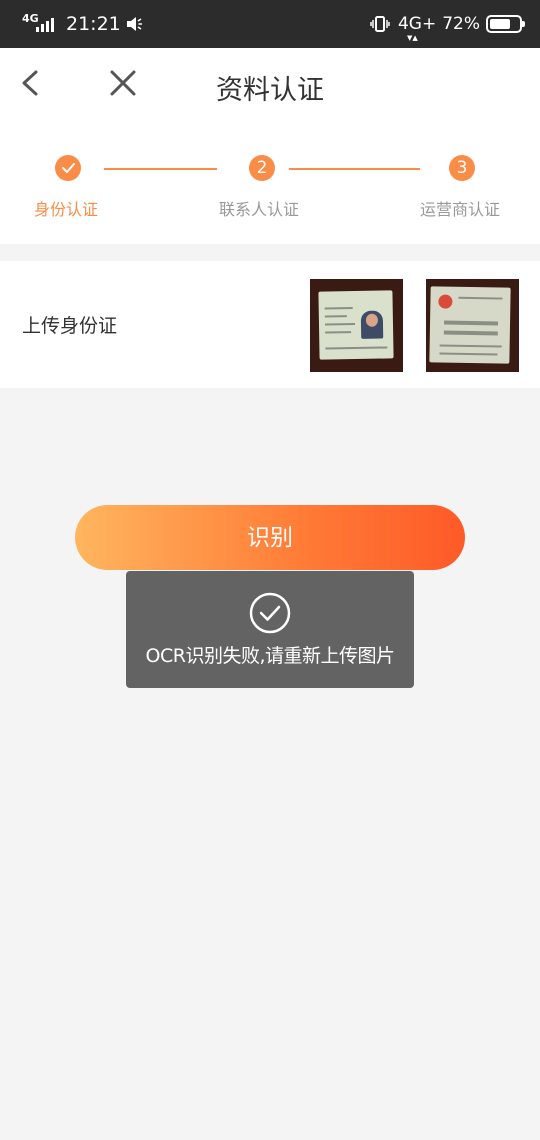 The width and height of the screenshot is (540, 1140). What do you see at coordinates (472, 325) in the screenshot?
I see `id-card-back-image` at bounding box center [472, 325].